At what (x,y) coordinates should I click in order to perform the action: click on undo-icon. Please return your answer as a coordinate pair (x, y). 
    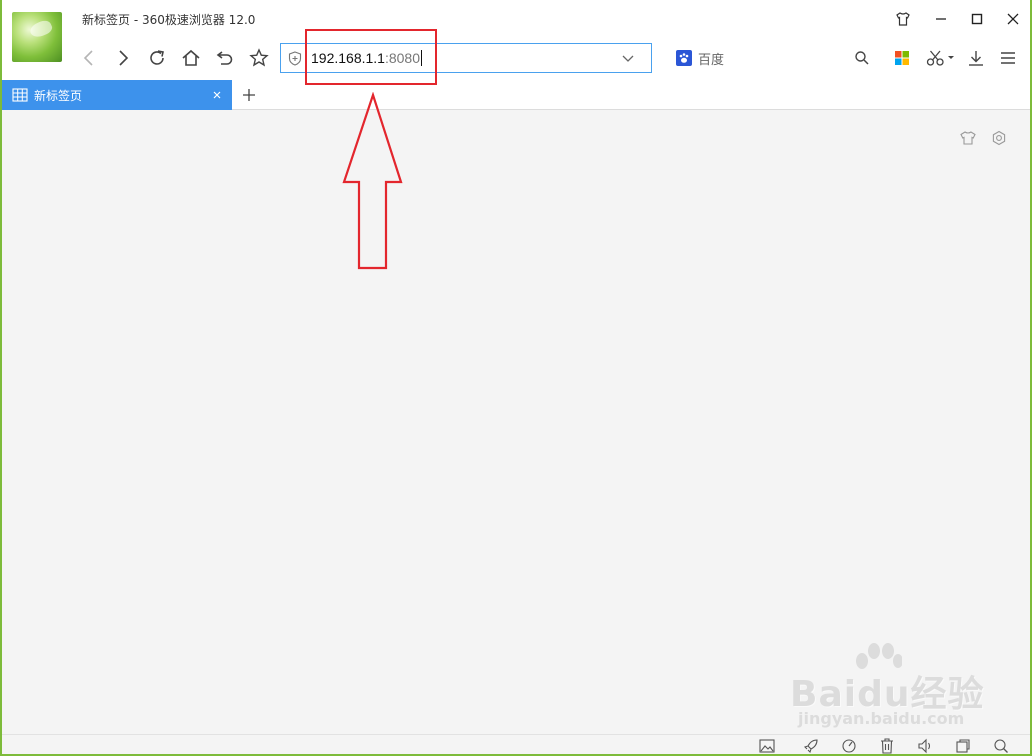
    Looking at the image, I should click on (225, 58).